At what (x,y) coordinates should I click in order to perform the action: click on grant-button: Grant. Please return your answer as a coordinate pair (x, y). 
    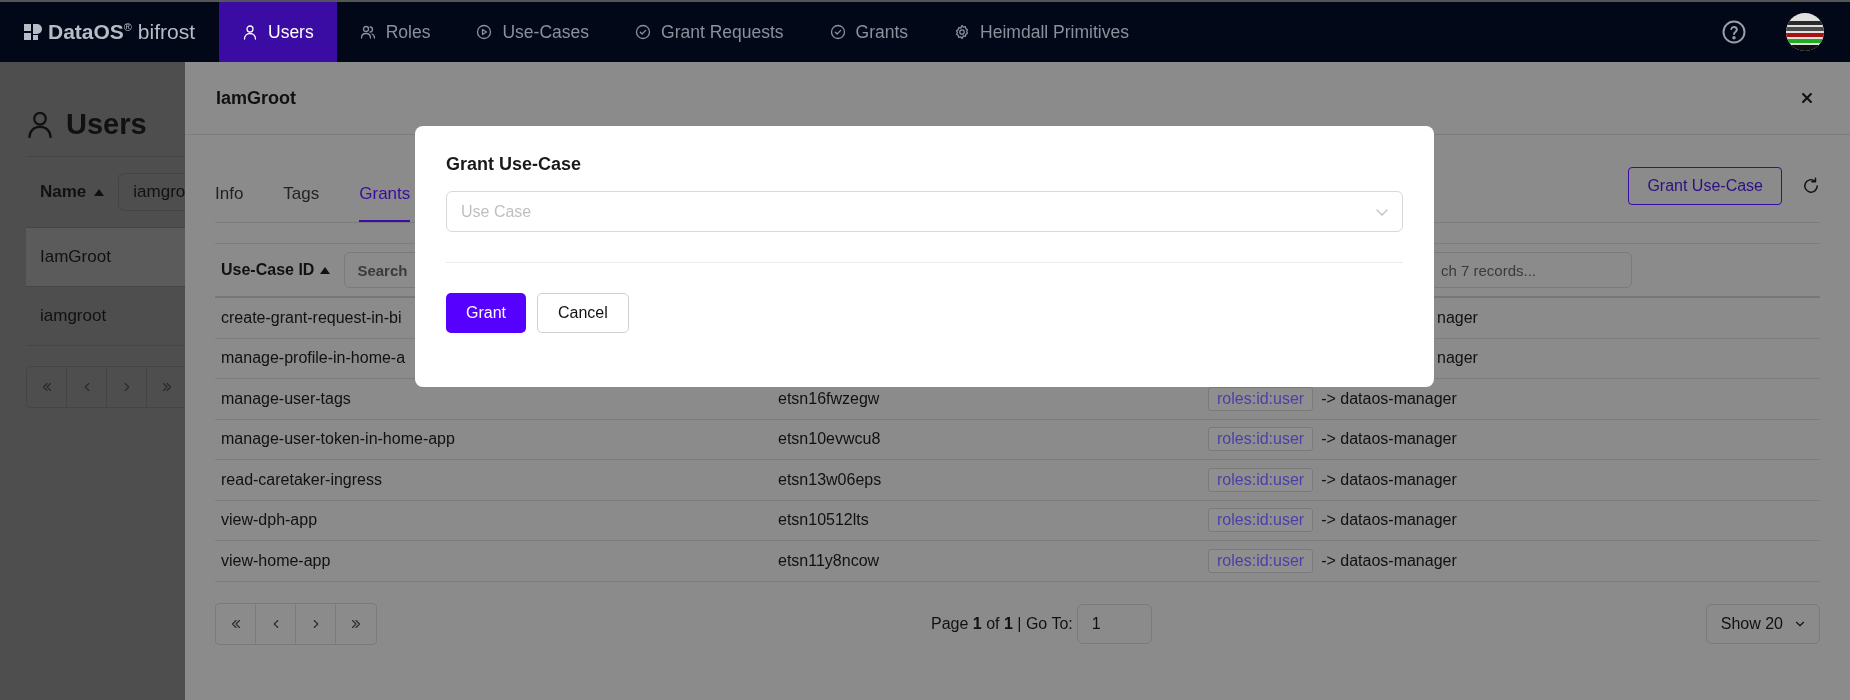
    Looking at the image, I should click on (486, 313).